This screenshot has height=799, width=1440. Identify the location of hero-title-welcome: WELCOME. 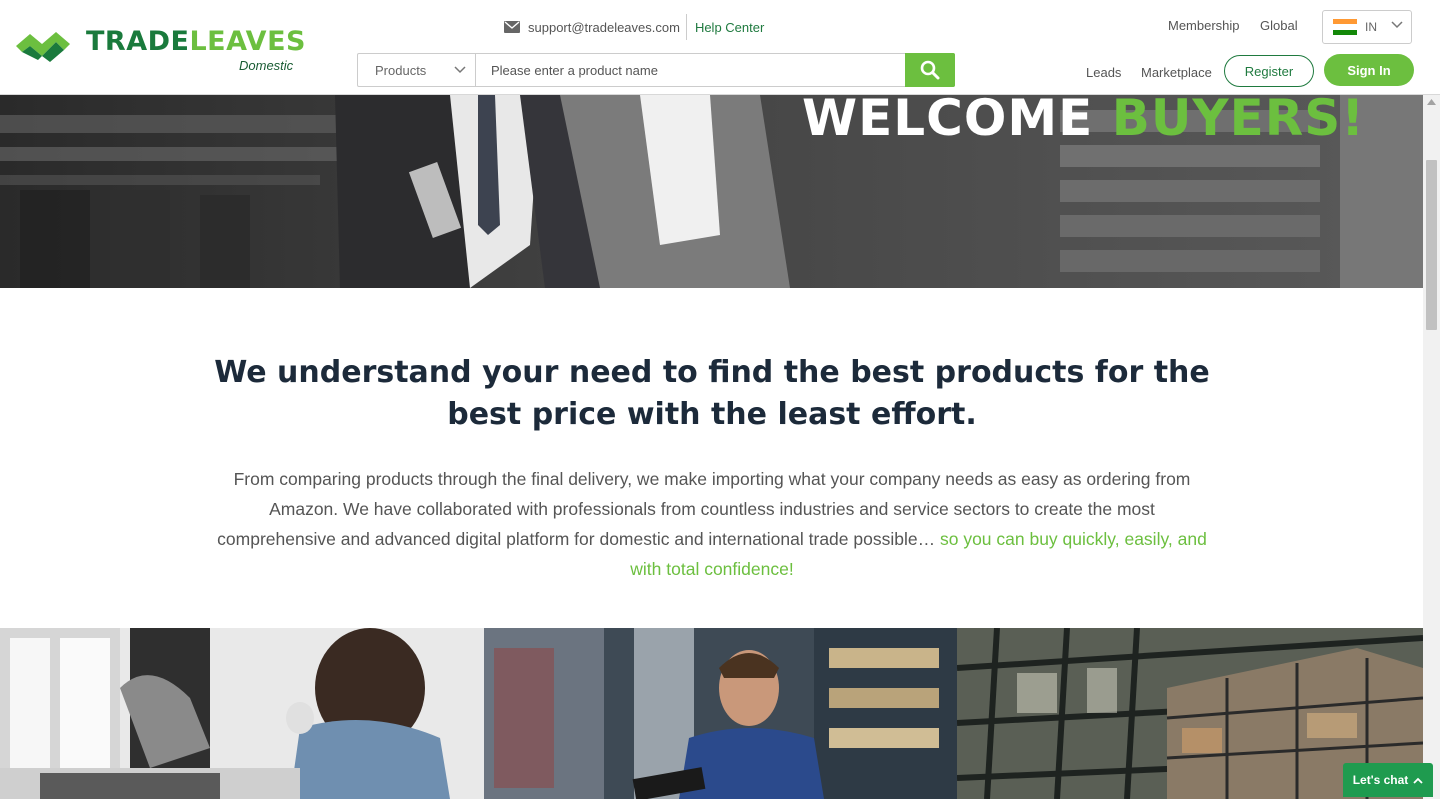
(948, 121).